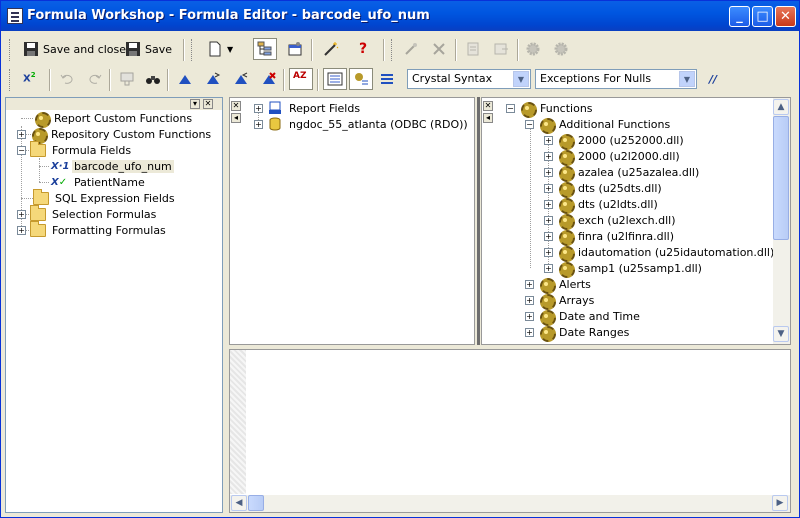 The width and height of the screenshot is (800, 518). Describe the element at coordinates (439, 49) in the screenshot. I see `delete-button` at that location.